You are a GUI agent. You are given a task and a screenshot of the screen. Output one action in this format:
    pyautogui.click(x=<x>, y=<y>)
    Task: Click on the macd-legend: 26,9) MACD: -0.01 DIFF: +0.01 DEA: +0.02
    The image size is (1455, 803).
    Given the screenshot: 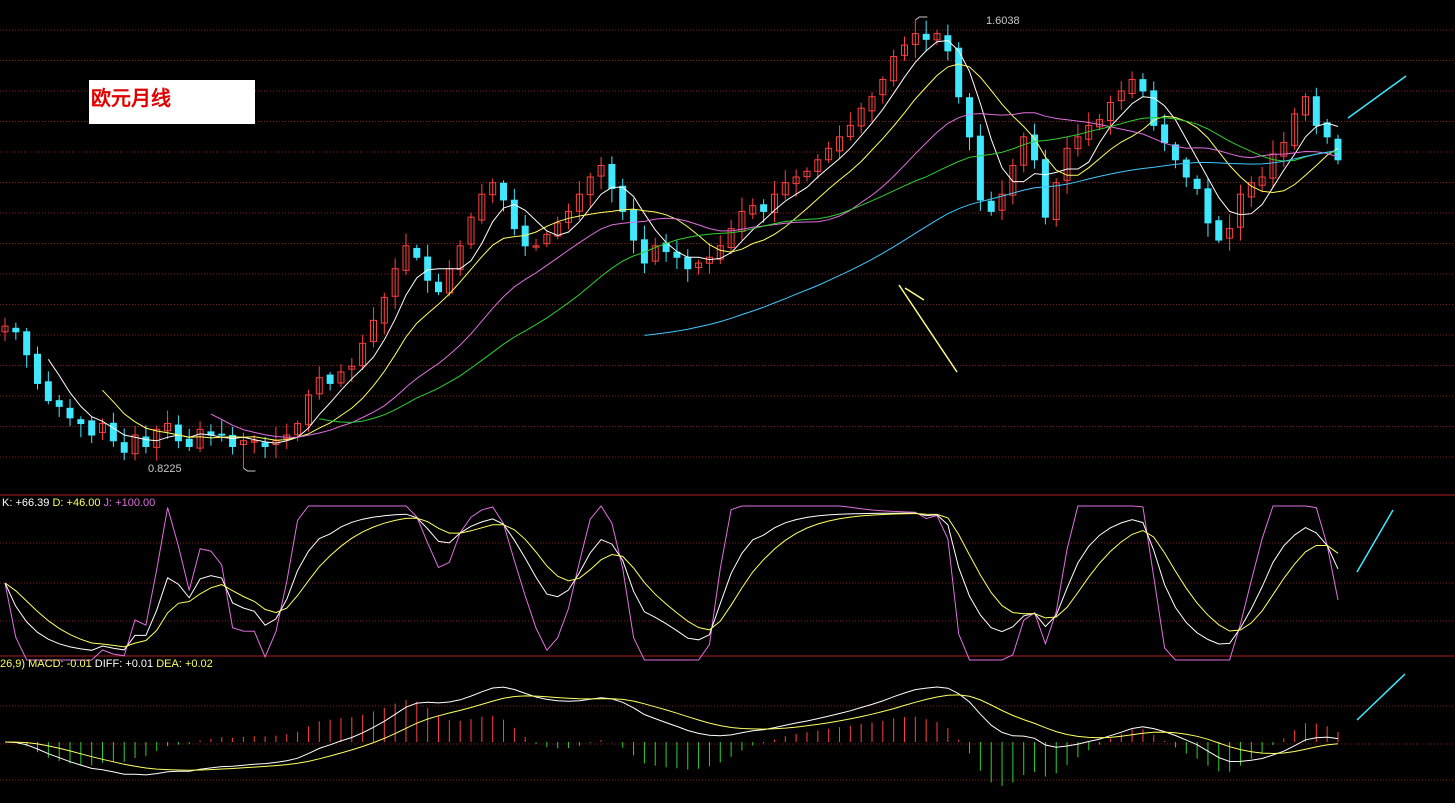 What is the action you would take?
    pyautogui.click(x=106, y=664)
    